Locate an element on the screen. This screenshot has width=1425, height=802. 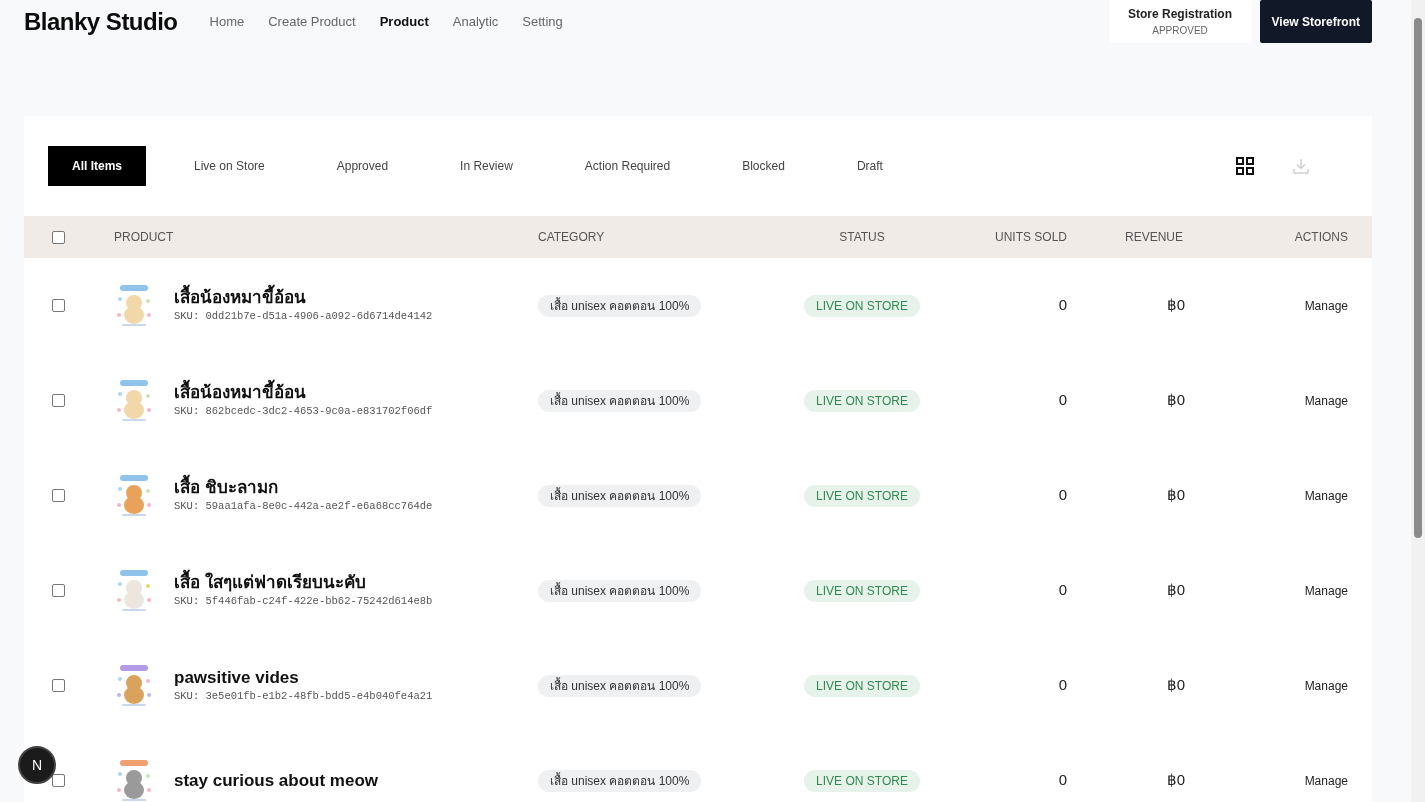
column-header: STATUS is located at coordinates (862, 237).